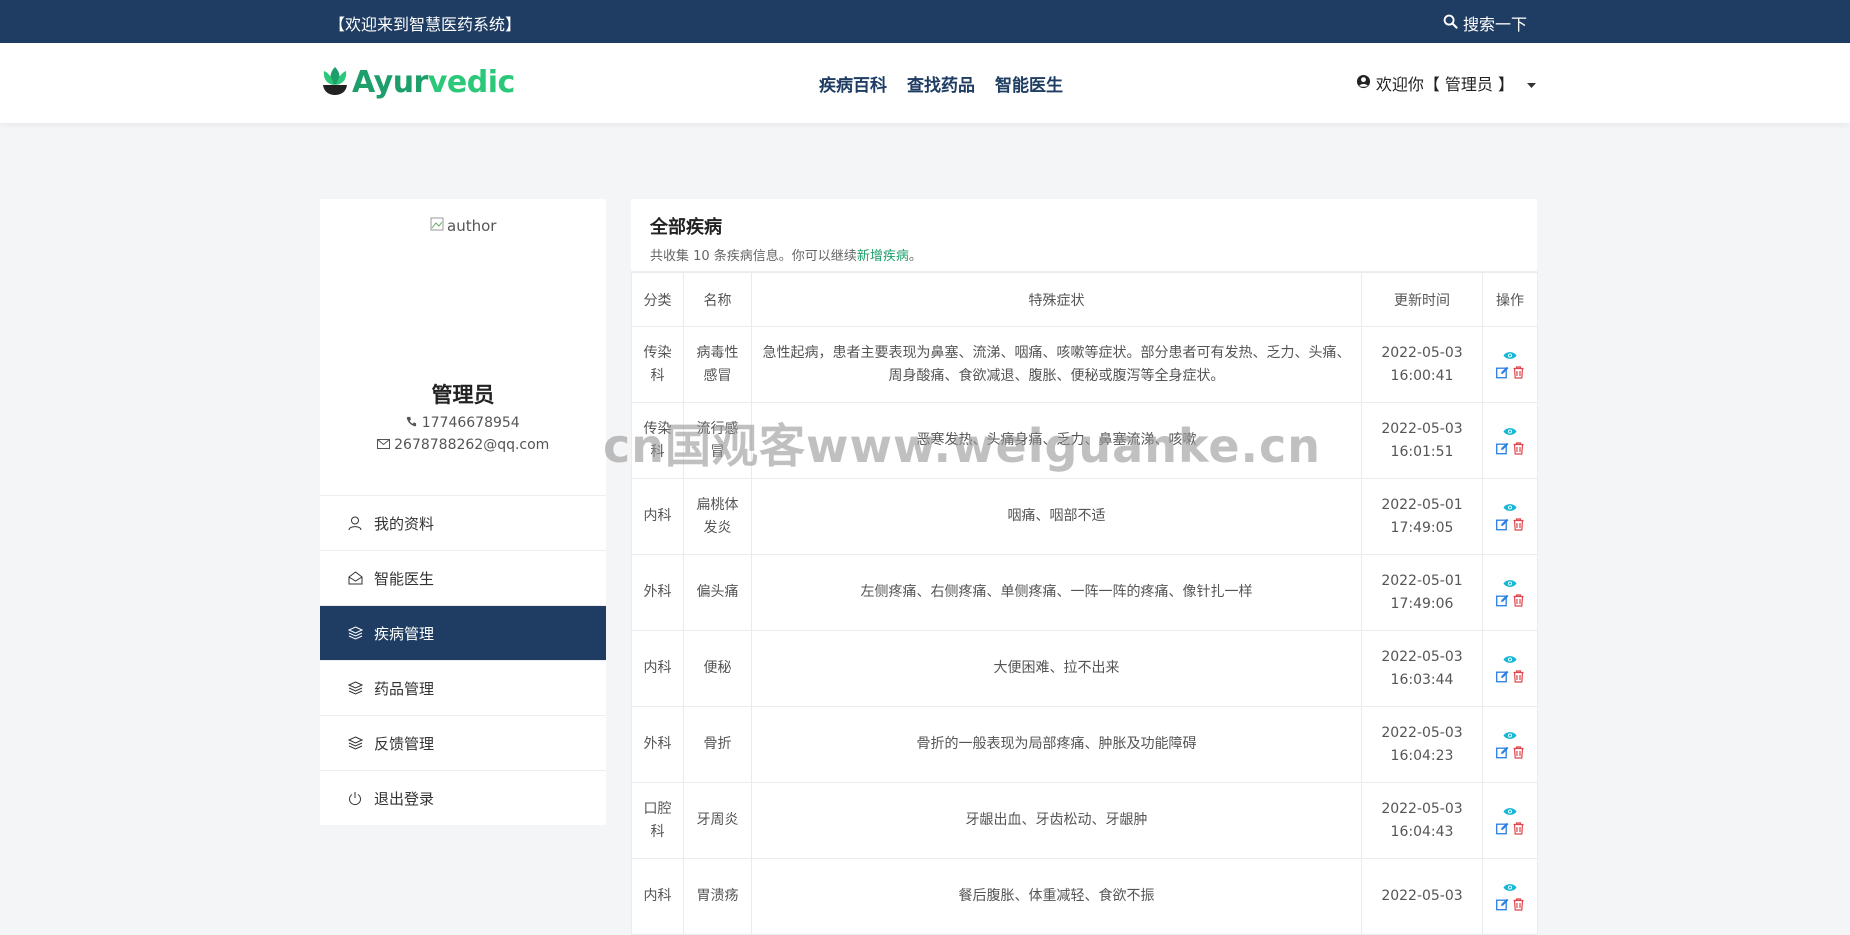 Image resolution: width=1850 pixels, height=935 pixels. What do you see at coordinates (1363, 83) in the screenshot?
I see `user-circle-icon` at bounding box center [1363, 83].